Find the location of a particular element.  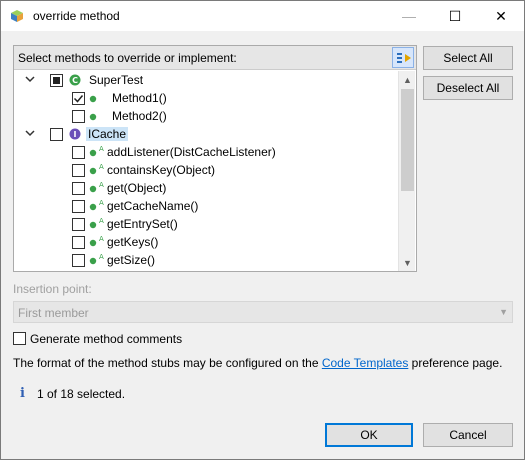

insertion-point-value: First member is located at coordinates (53, 313).